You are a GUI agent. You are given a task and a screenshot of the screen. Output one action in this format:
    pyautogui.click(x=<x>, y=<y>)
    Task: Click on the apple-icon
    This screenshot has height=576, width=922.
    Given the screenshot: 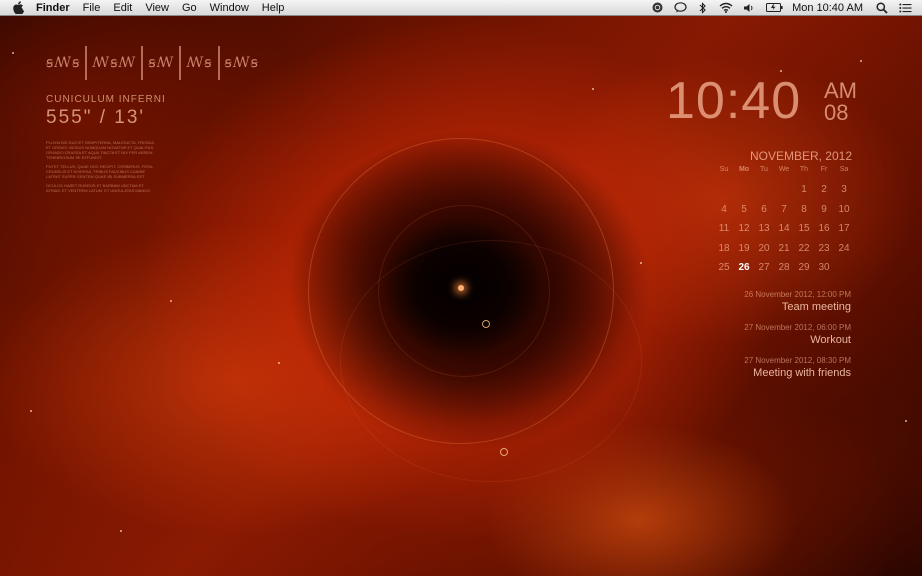 What is the action you would take?
    pyautogui.click(x=19, y=8)
    